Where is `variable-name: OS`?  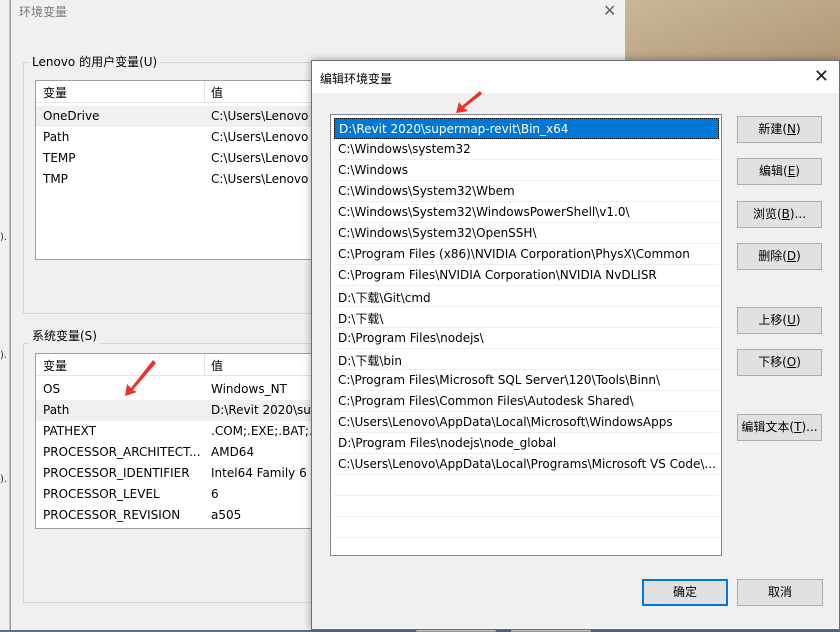 variable-name: OS is located at coordinates (52, 389).